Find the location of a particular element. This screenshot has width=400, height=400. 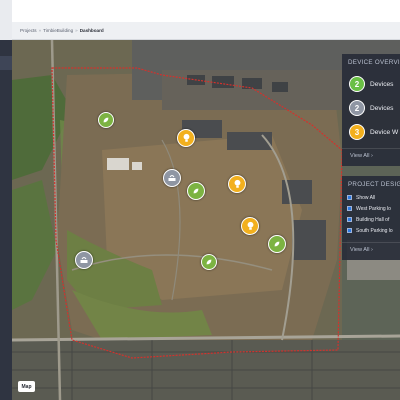

breadcrumb-item-projects: Projects is located at coordinates (28, 30).